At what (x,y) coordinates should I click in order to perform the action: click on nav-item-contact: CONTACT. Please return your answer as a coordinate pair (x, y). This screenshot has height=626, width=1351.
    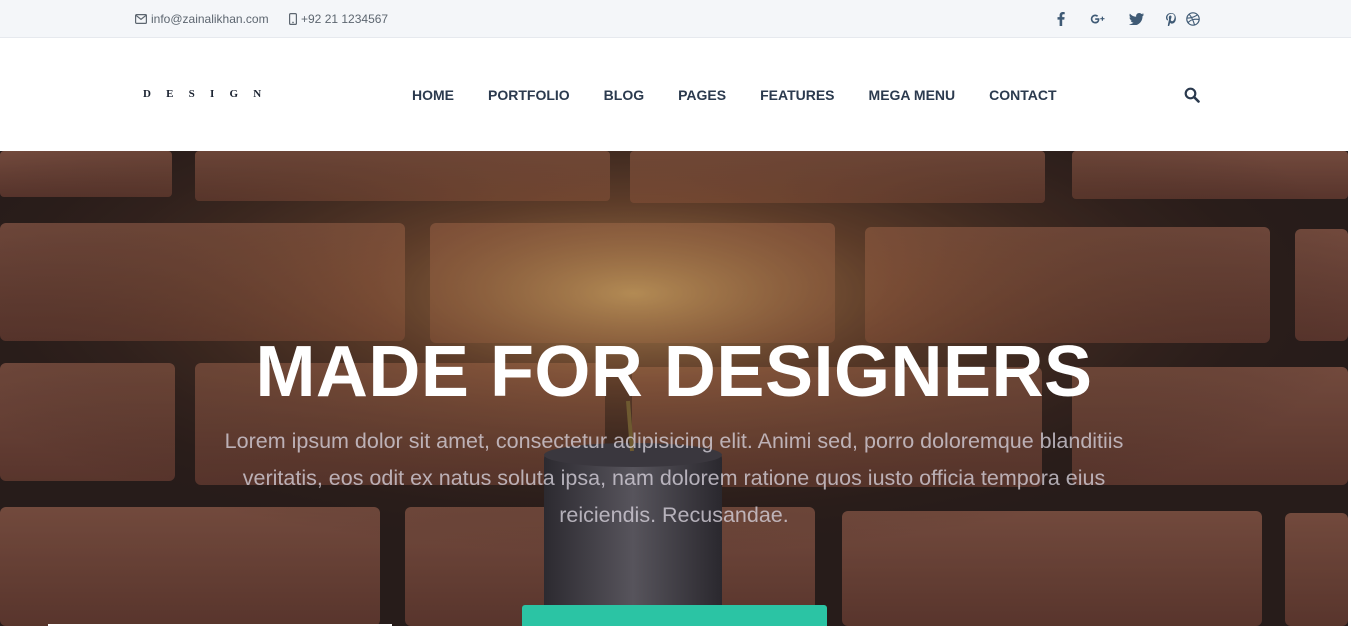
    Looking at the image, I should click on (1022, 95).